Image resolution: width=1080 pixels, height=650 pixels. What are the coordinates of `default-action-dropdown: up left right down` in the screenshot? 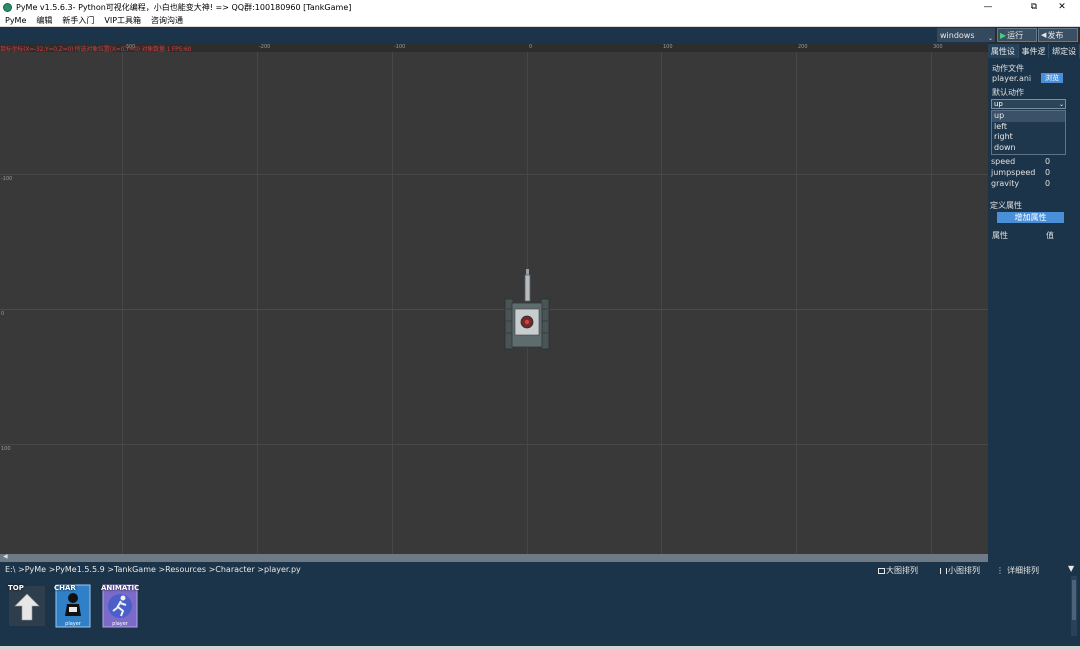 It's located at (1028, 132).